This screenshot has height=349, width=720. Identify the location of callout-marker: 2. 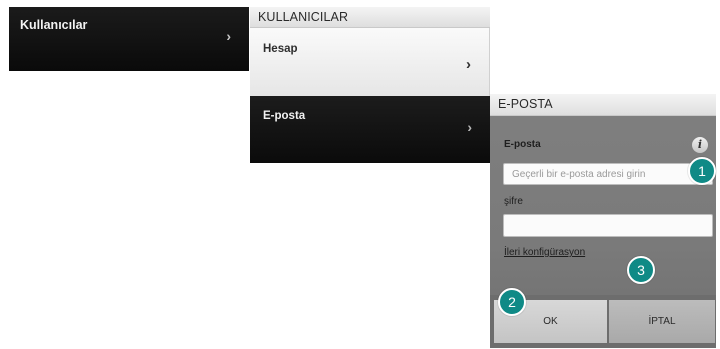
(512, 302).